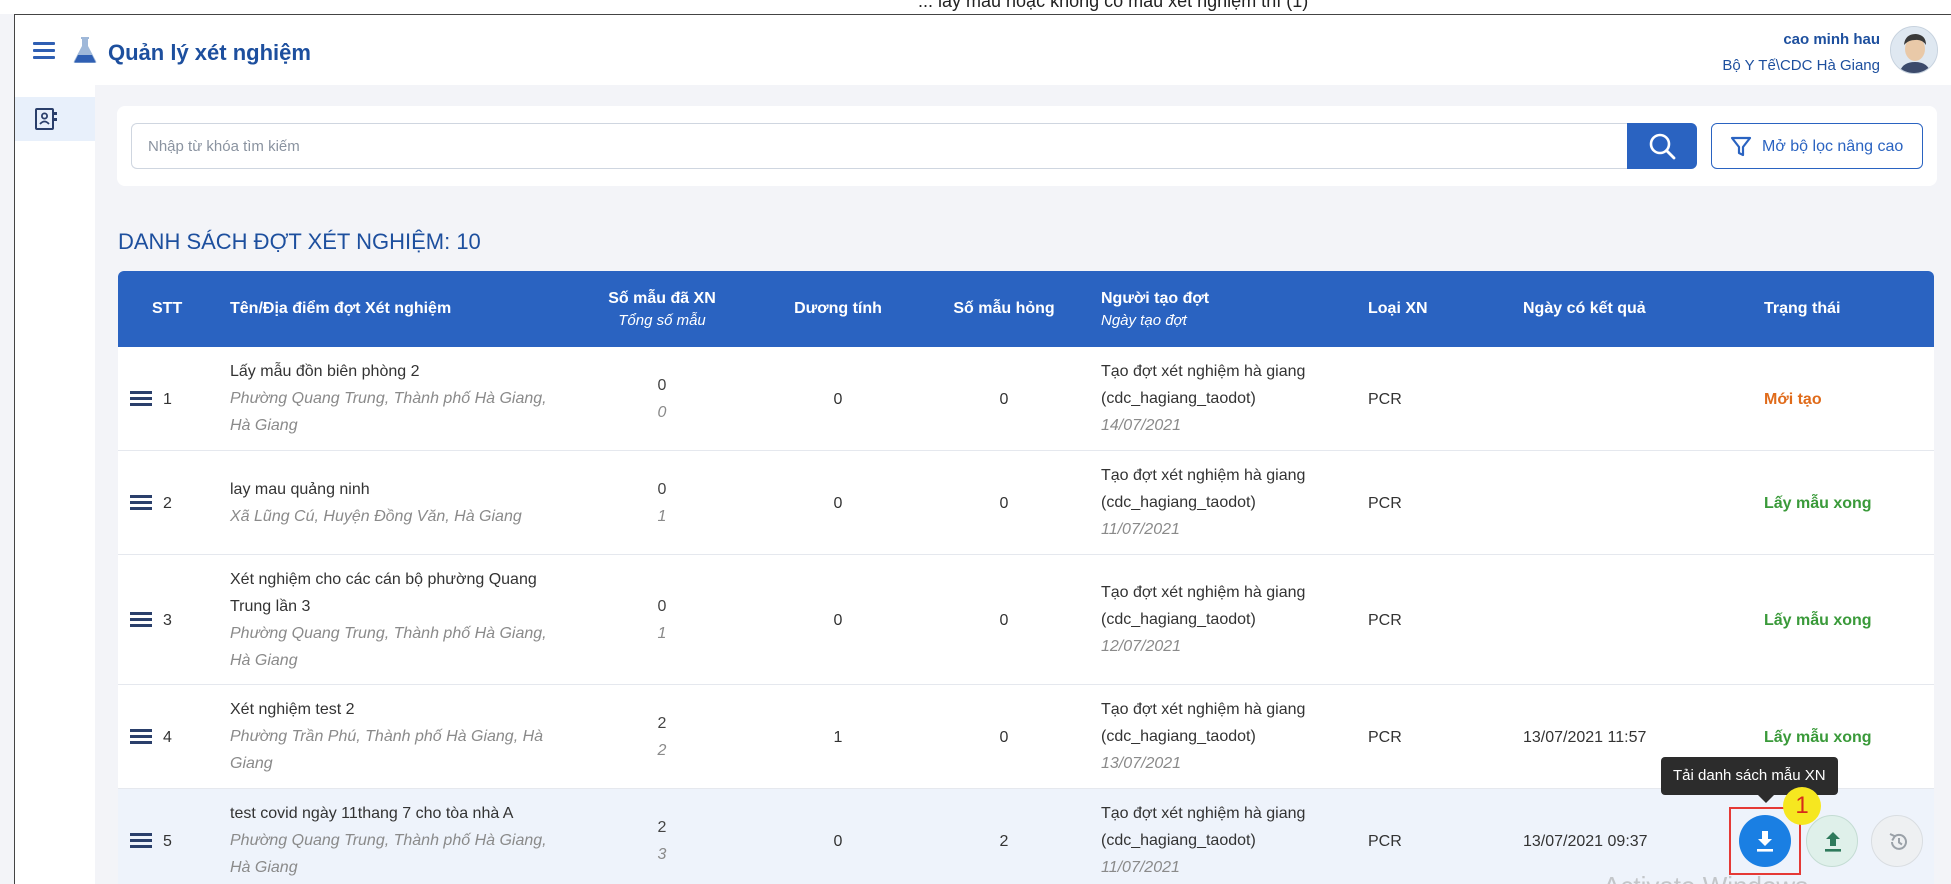 The width and height of the screenshot is (1951, 884). What do you see at coordinates (1141, 646) in the screenshot?
I see `row-created-date: 12/07/2021` at bounding box center [1141, 646].